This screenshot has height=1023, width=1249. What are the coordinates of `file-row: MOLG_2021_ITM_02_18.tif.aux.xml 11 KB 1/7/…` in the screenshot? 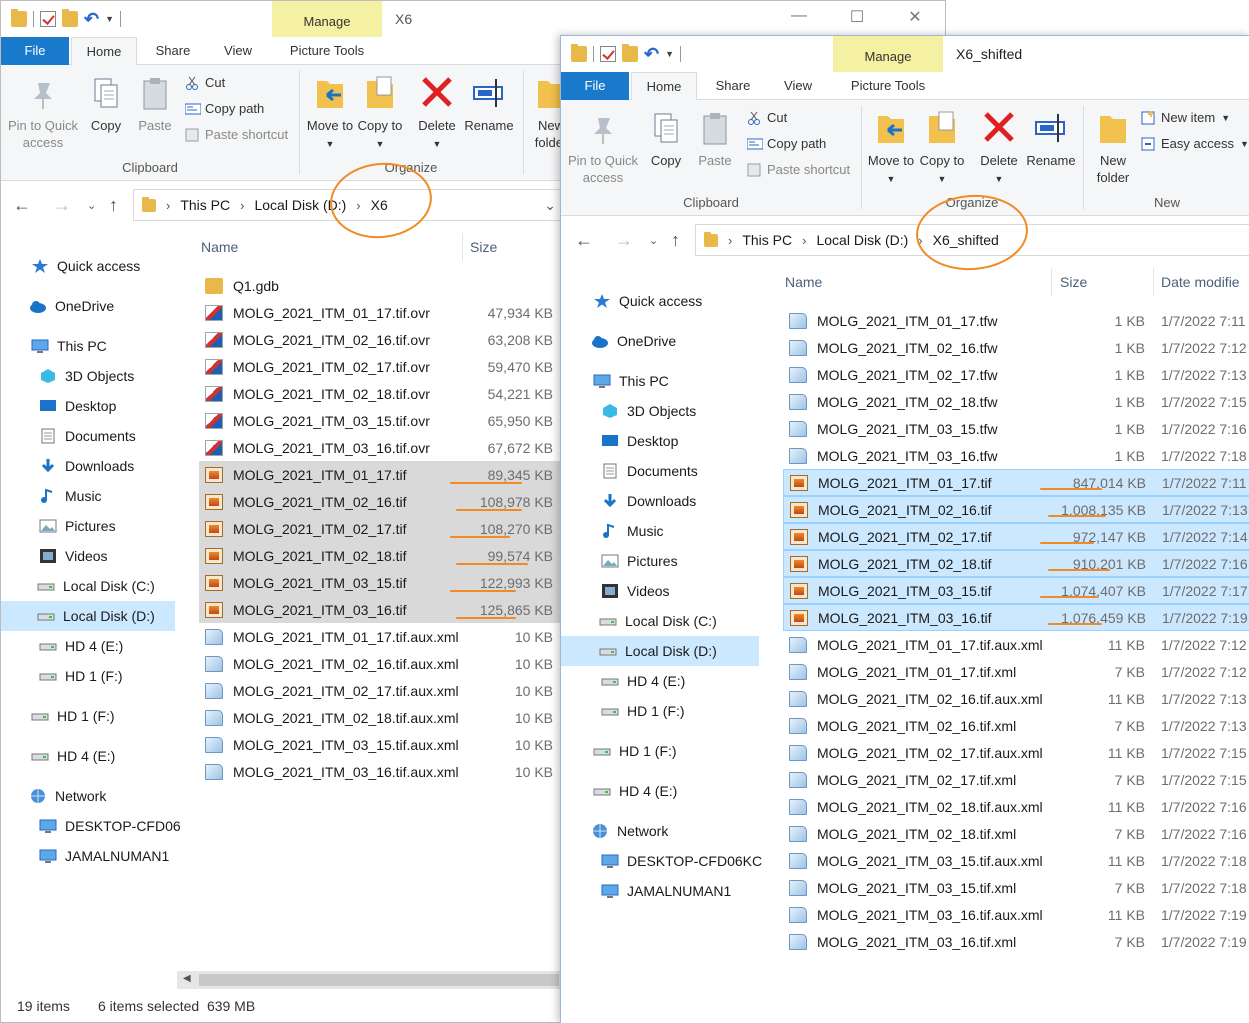 It's located at (1016, 806).